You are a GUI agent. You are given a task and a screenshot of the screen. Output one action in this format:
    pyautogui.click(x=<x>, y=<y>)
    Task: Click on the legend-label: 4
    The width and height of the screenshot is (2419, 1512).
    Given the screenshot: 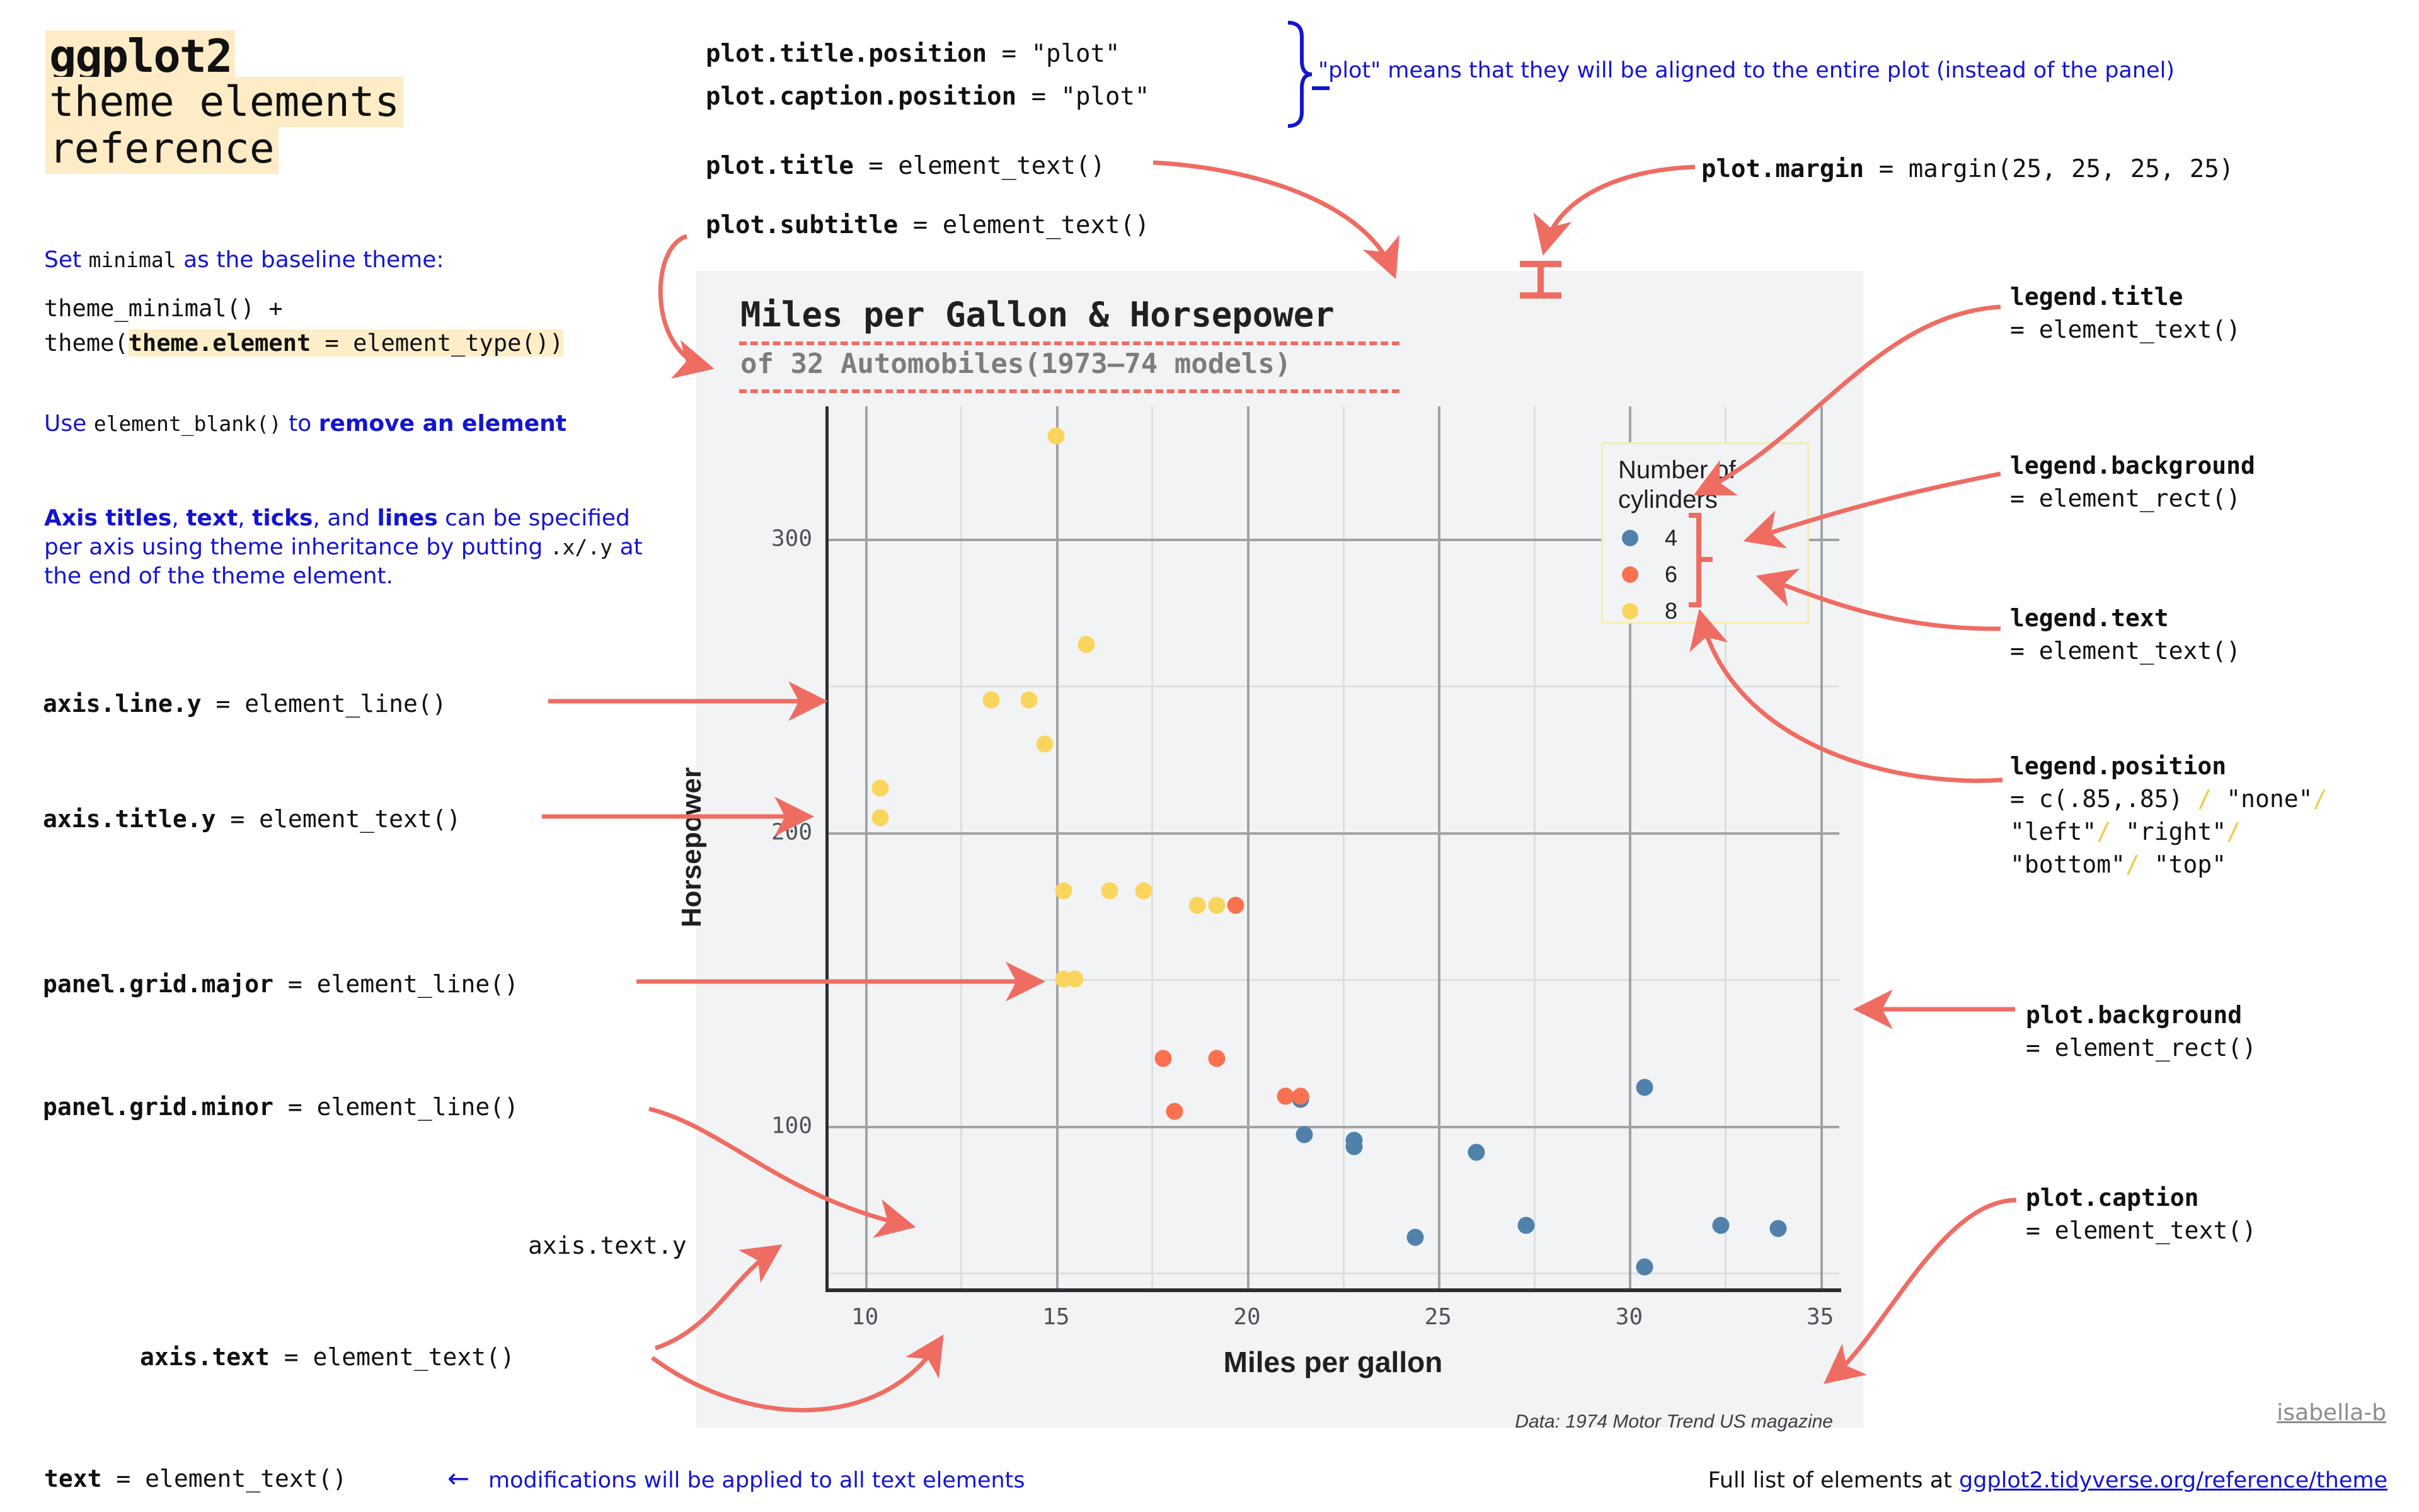 What is the action you would take?
    pyautogui.click(x=1672, y=538)
    